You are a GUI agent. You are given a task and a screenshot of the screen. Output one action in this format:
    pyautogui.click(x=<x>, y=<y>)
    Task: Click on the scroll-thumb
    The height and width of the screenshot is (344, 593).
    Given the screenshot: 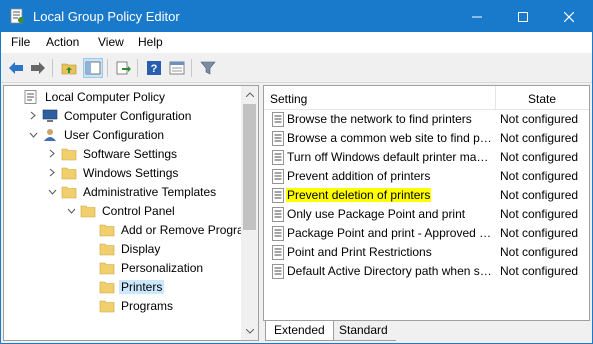 What is the action you would take?
    pyautogui.click(x=249, y=167)
    